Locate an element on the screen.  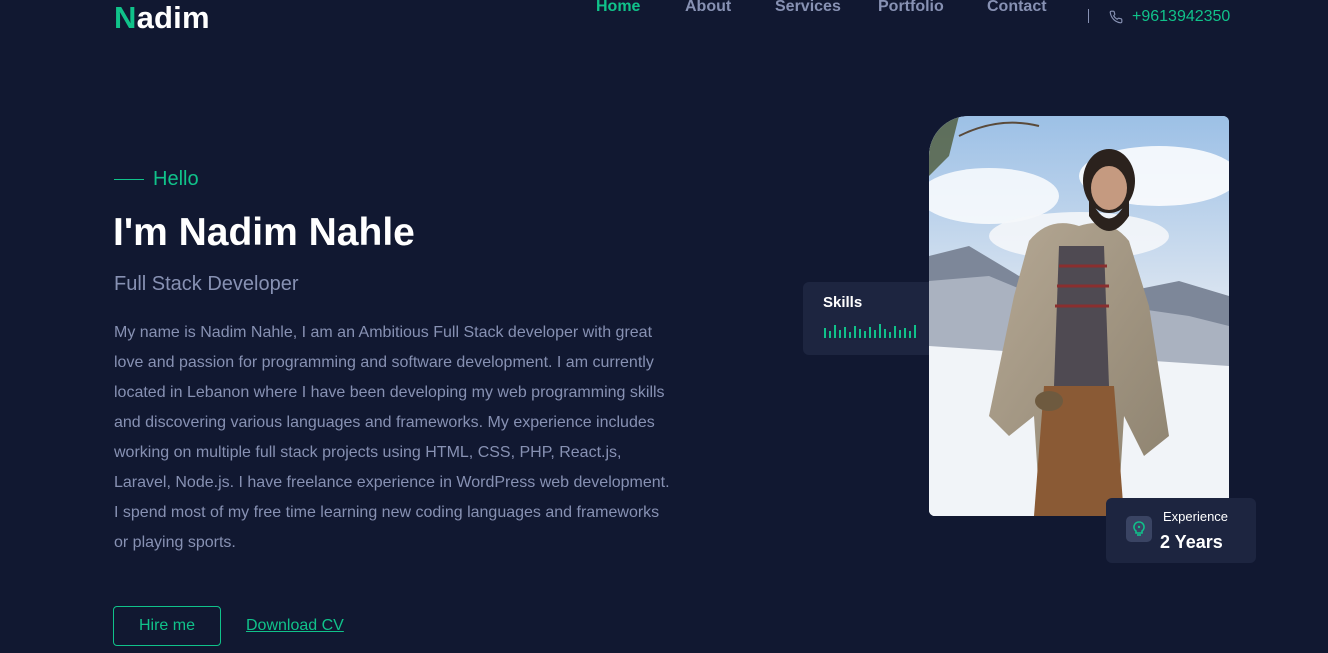
greeting-row: Hello is located at coordinates (156, 179).